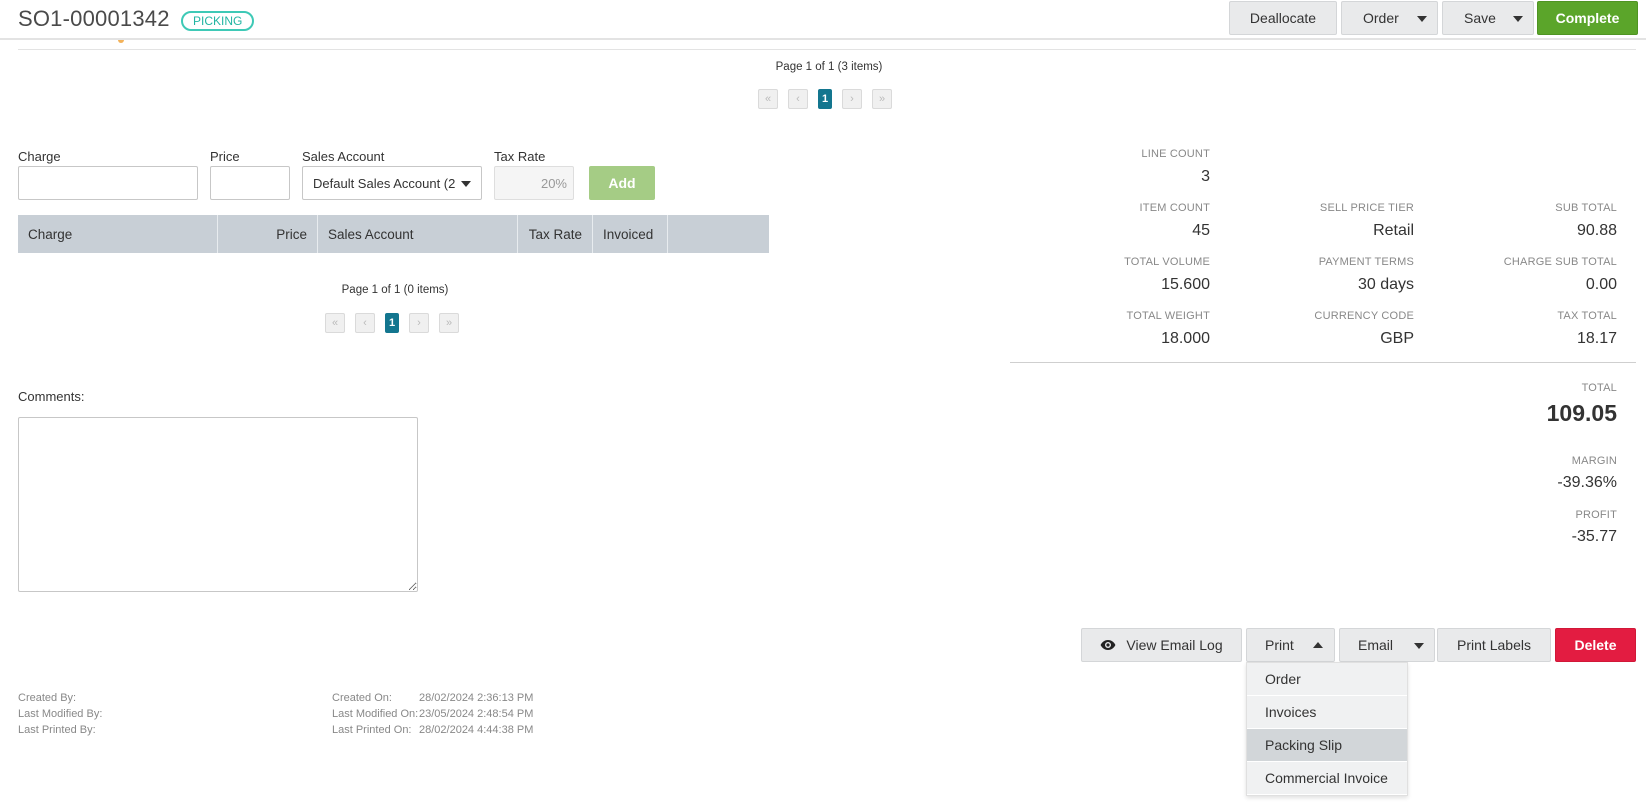  I want to click on payment-terms-label: PAYMENT TERMS, so click(1366, 262).